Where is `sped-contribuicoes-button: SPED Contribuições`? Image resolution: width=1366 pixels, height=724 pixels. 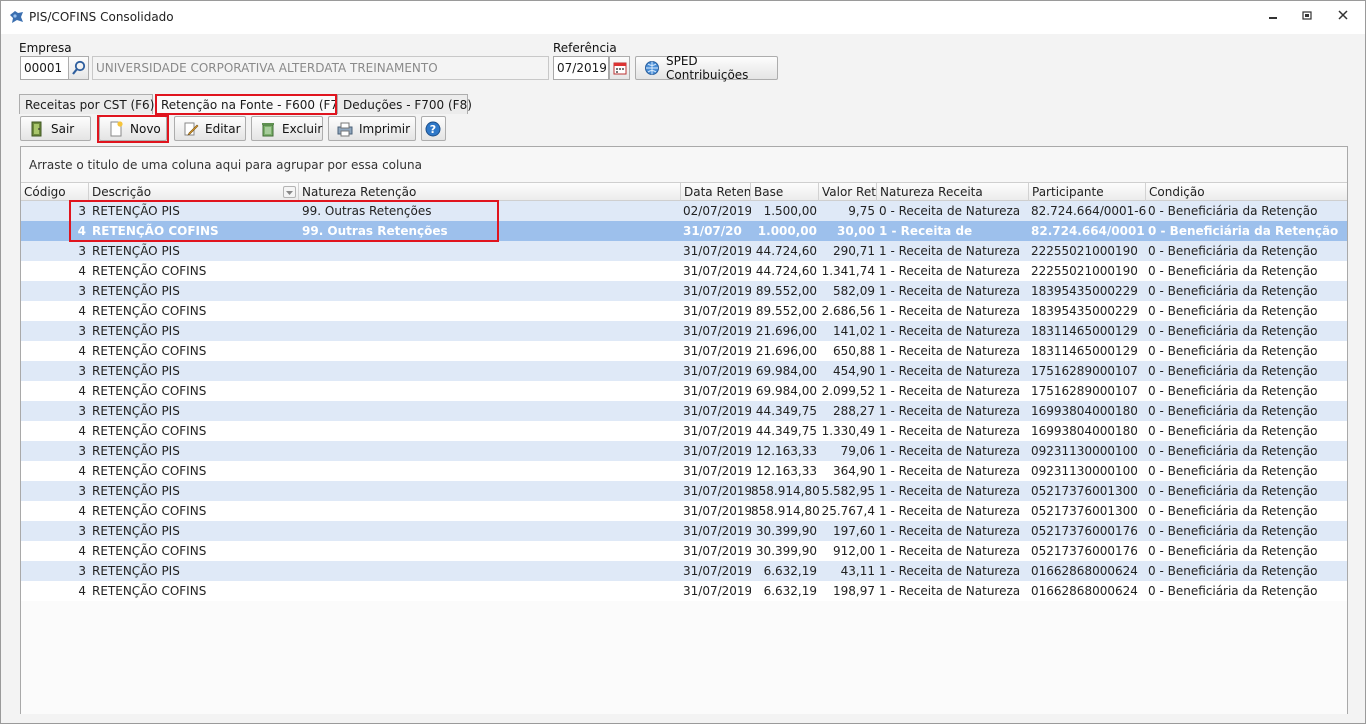 sped-contribuicoes-button: SPED Contribuições is located at coordinates (706, 68).